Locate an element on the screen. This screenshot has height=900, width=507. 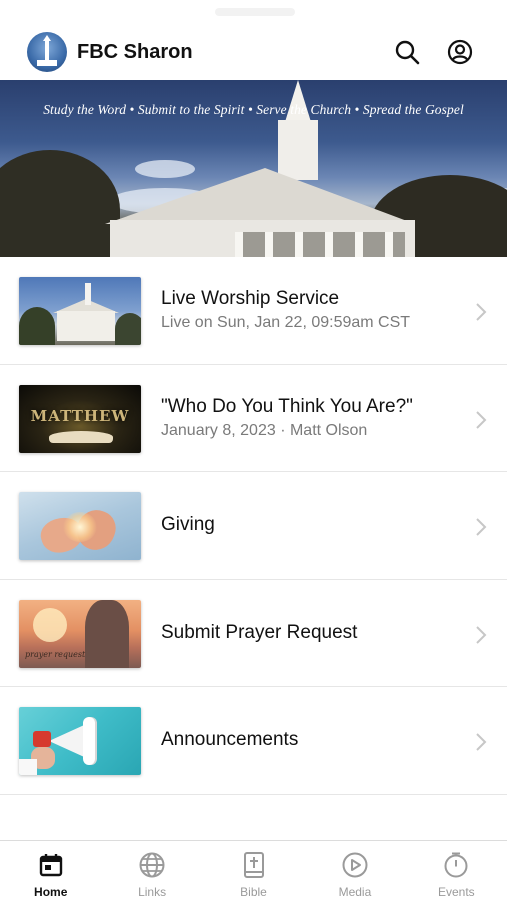
bible-book-icon is located at coordinates (253, 865).